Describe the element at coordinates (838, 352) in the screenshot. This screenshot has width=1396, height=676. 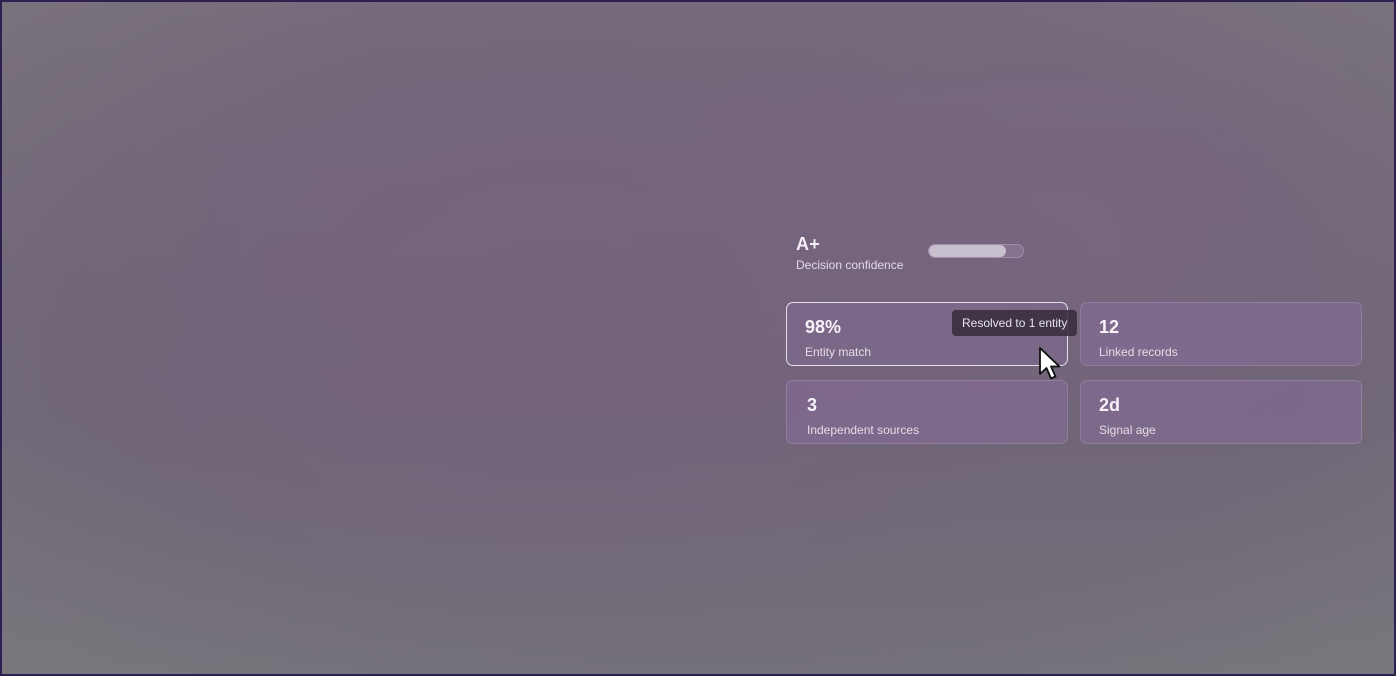
I see `metric-label: Entity match` at that location.